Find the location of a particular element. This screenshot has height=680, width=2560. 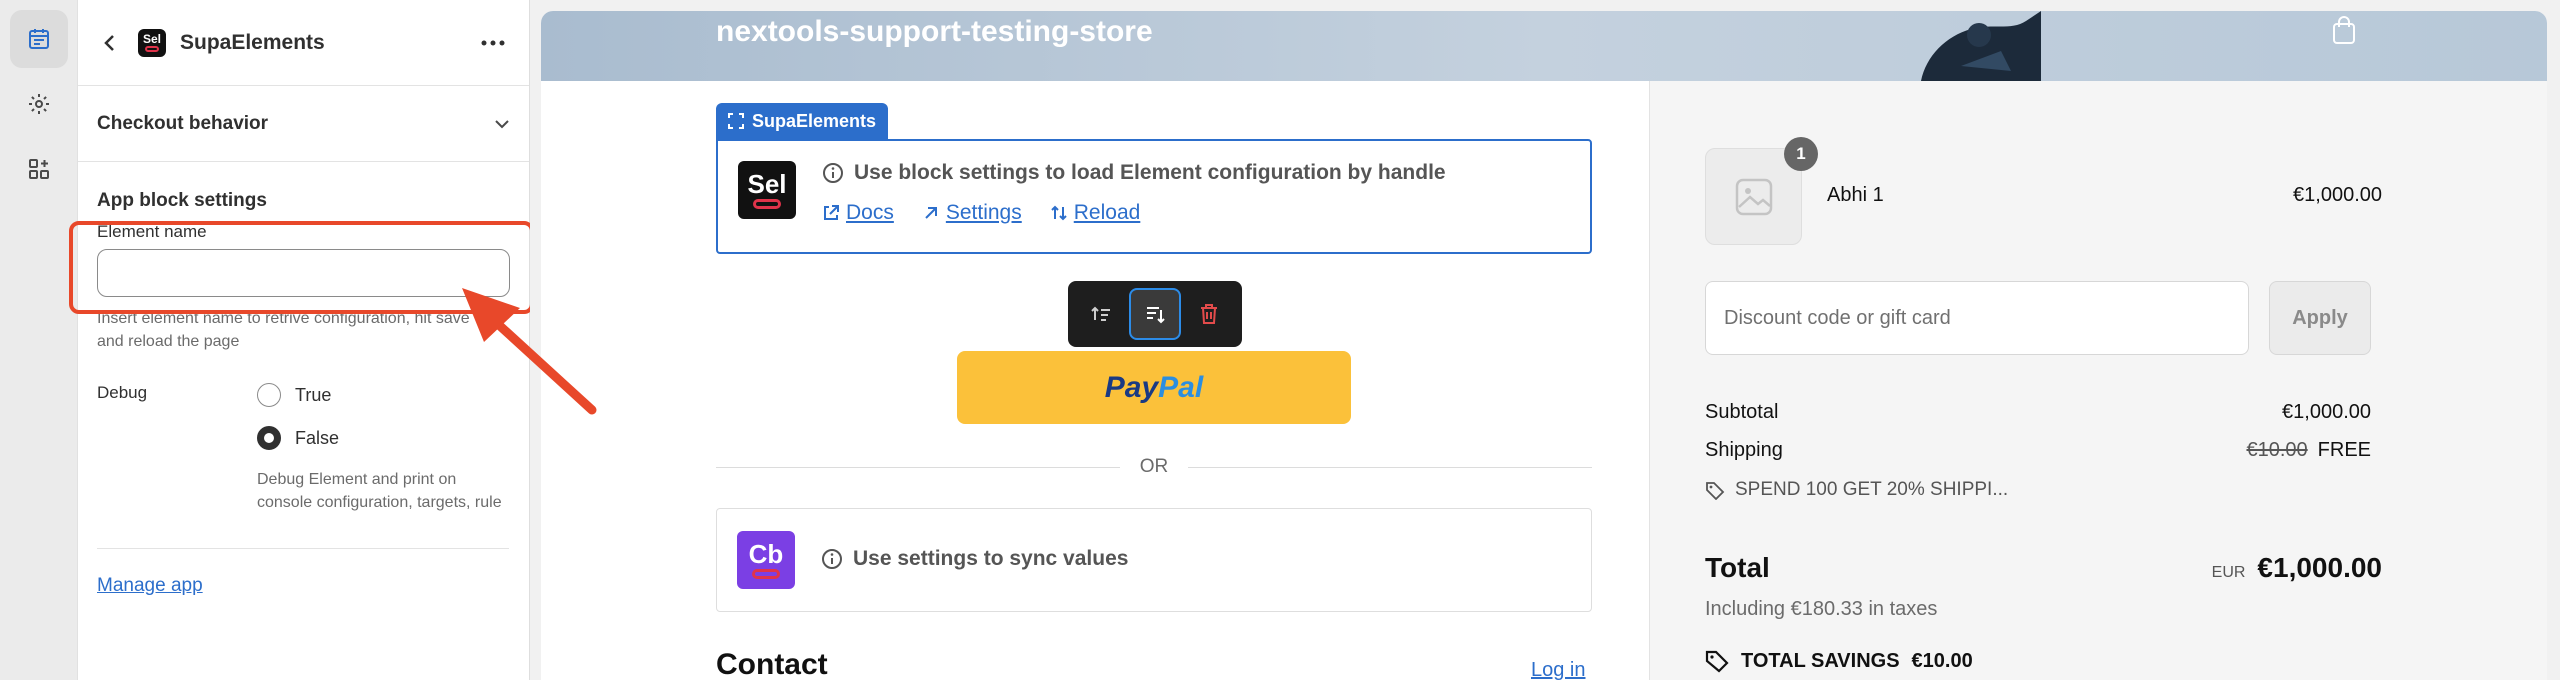

image-placeholder-icon is located at coordinates (1753, 196).